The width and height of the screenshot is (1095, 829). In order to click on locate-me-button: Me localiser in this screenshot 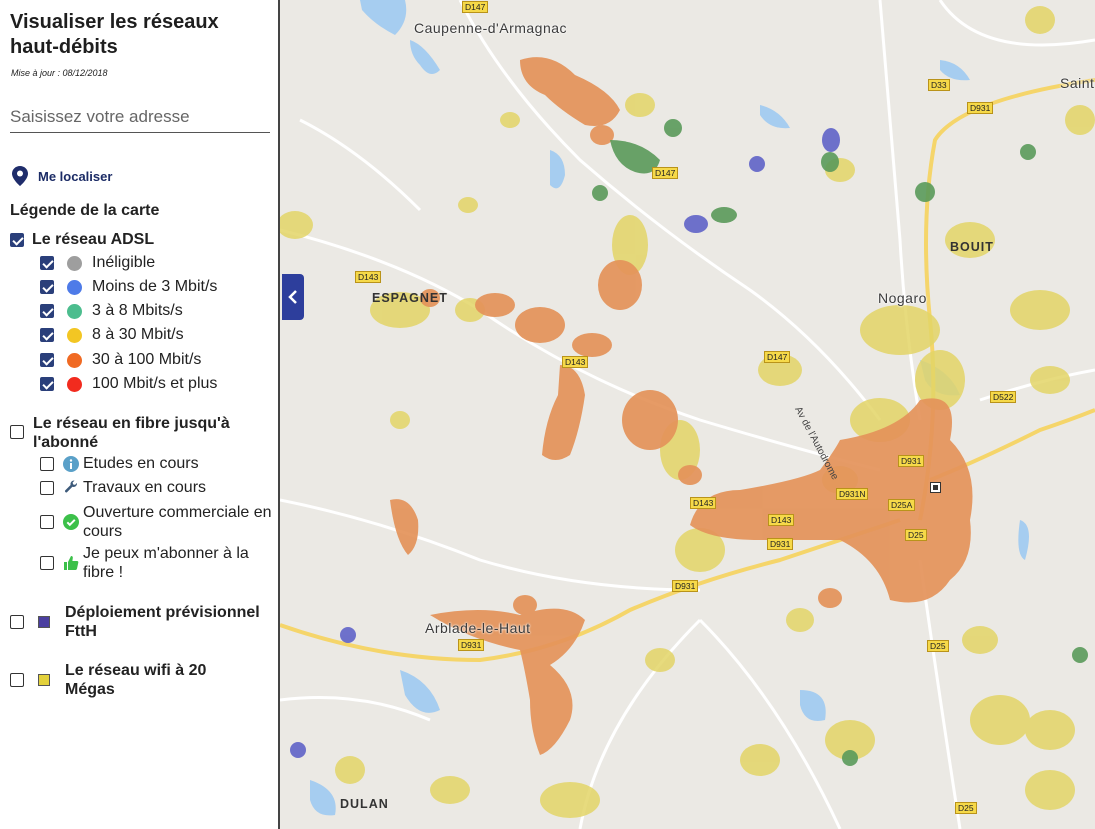, I will do `click(62, 176)`.